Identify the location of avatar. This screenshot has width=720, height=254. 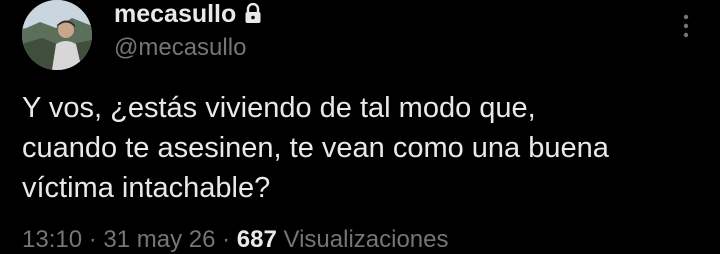
(57, 35).